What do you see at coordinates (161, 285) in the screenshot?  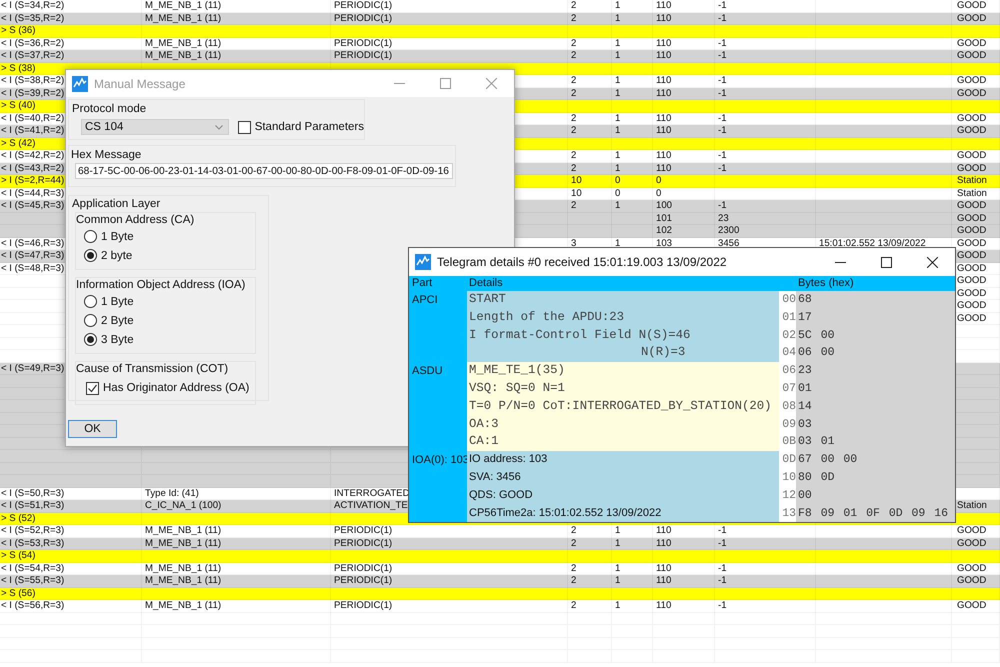 I see `group-label: Information Object Address (IOA)` at bounding box center [161, 285].